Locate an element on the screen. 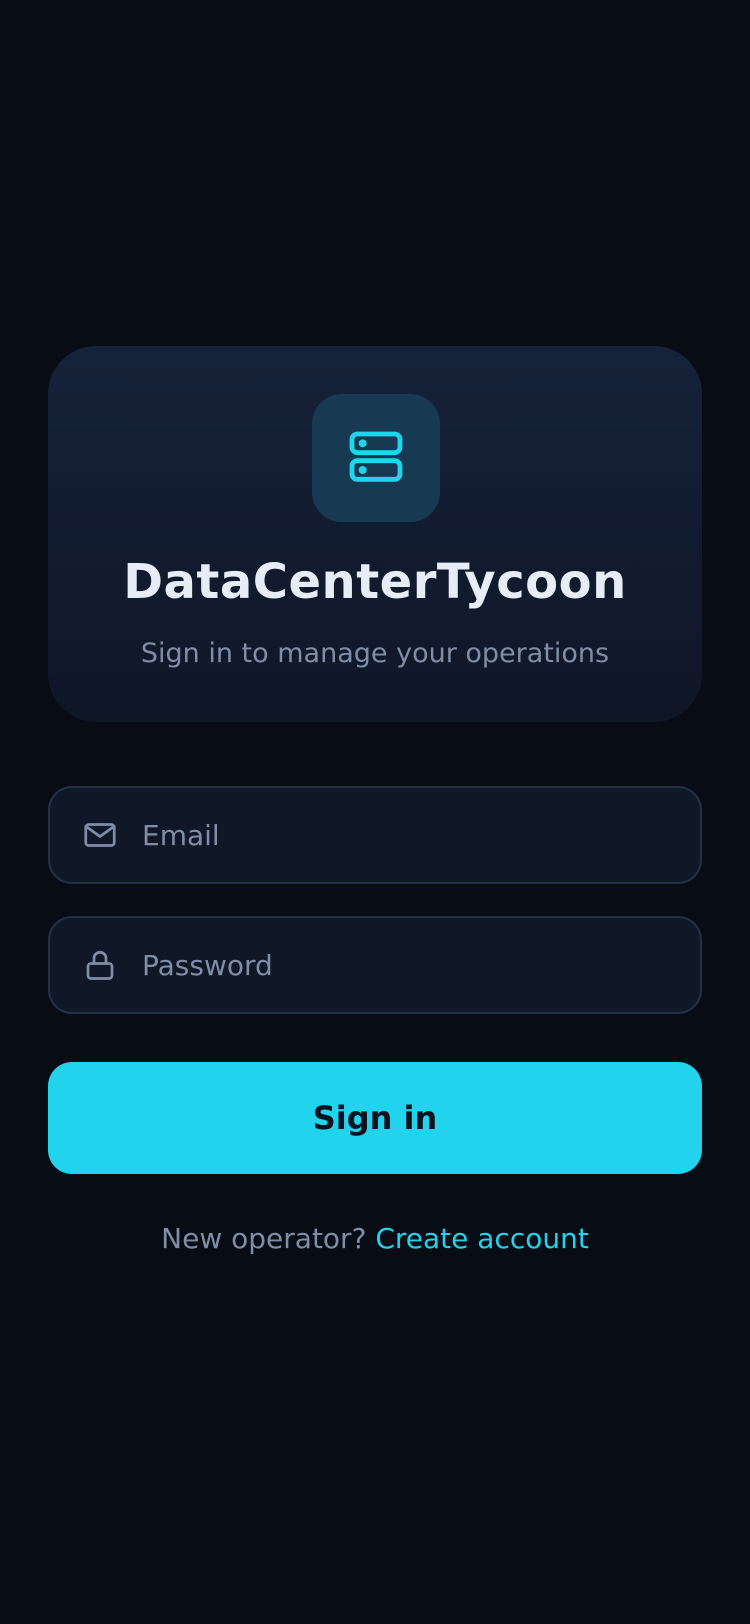 The width and height of the screenshot is (750, 1624). password-input is located at coordinates (421, 965).